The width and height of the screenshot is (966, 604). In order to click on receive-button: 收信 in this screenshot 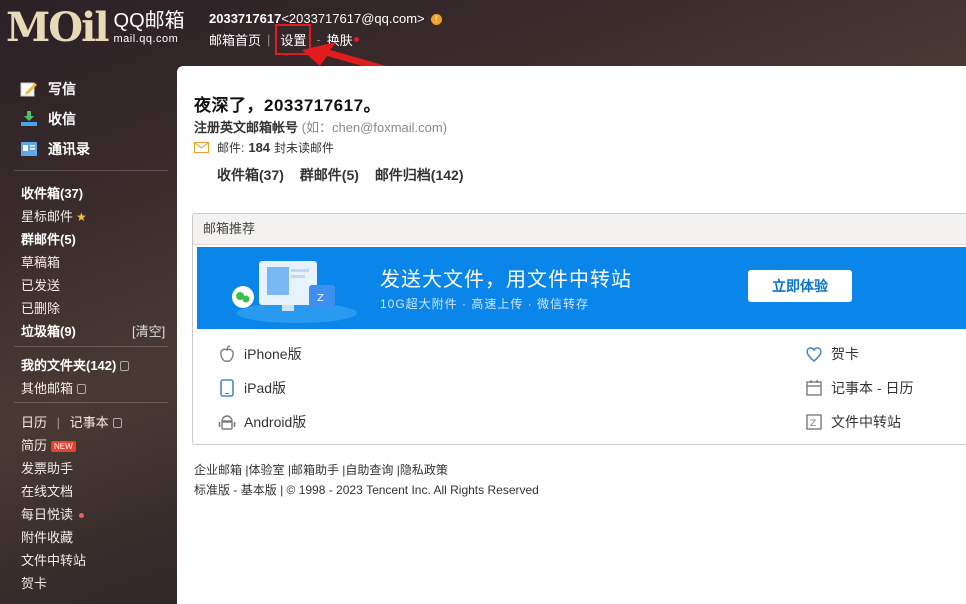, I will do `click(48, 119)`.